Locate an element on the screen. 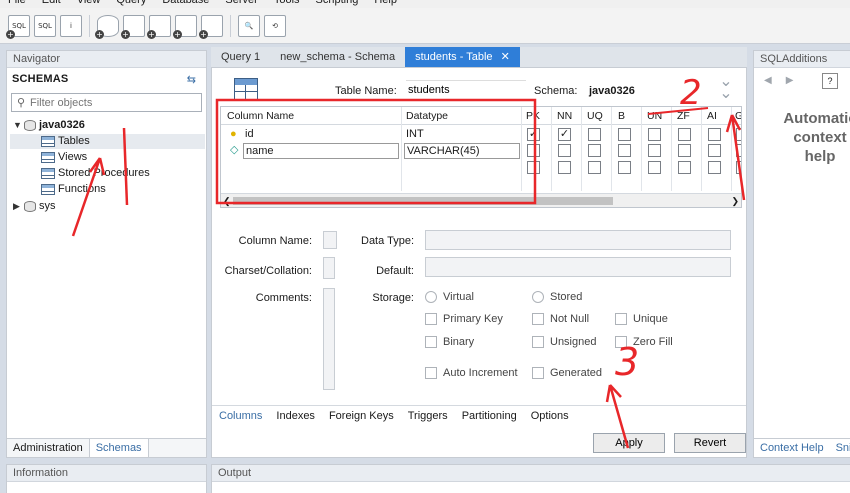 Image resolution: width=850 pixels, height=493 pixels. checkbox-pk: ✓ is located at coordinates (533, 134).